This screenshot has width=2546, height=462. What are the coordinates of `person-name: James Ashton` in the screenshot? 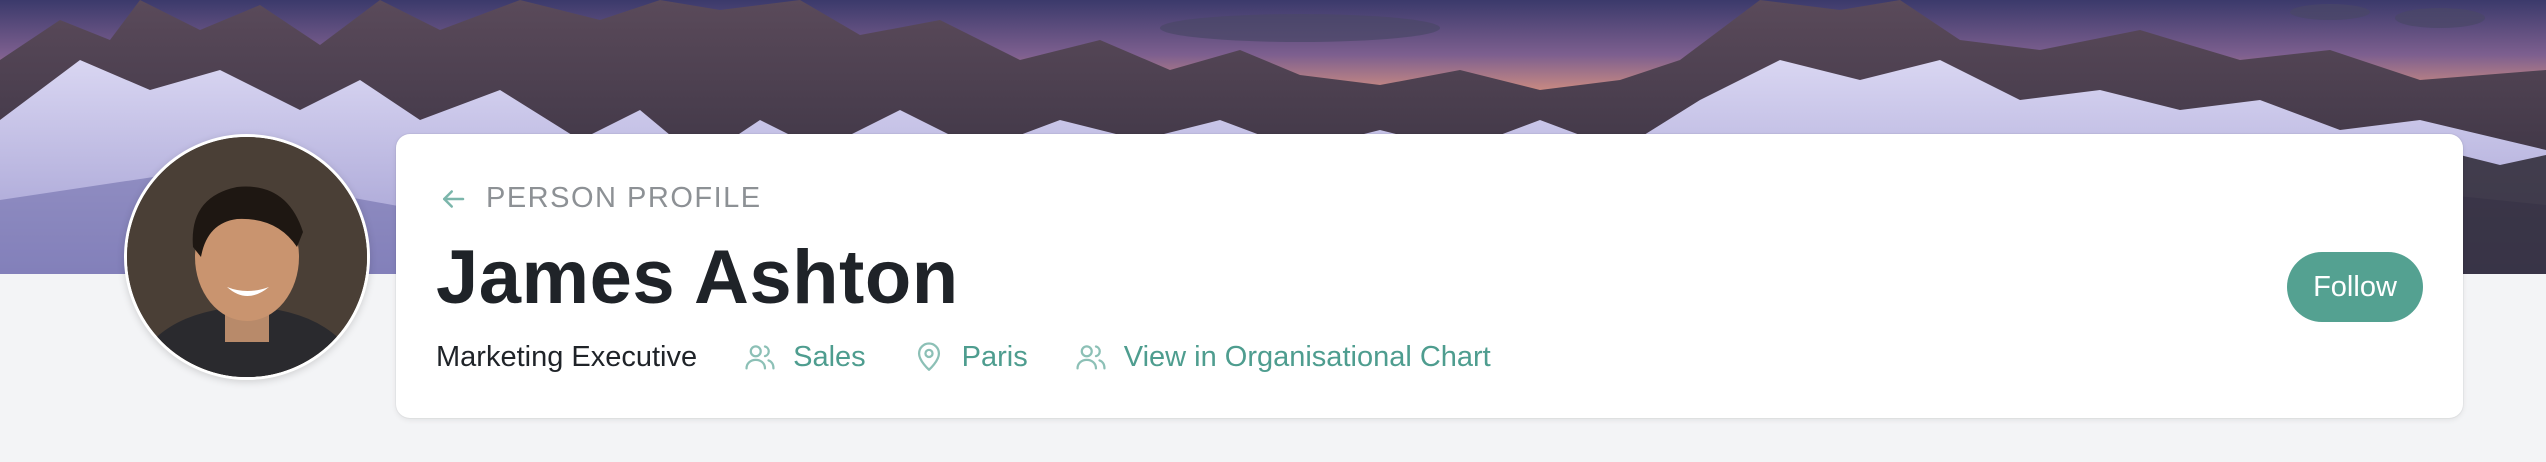 It's located at (697, 277).